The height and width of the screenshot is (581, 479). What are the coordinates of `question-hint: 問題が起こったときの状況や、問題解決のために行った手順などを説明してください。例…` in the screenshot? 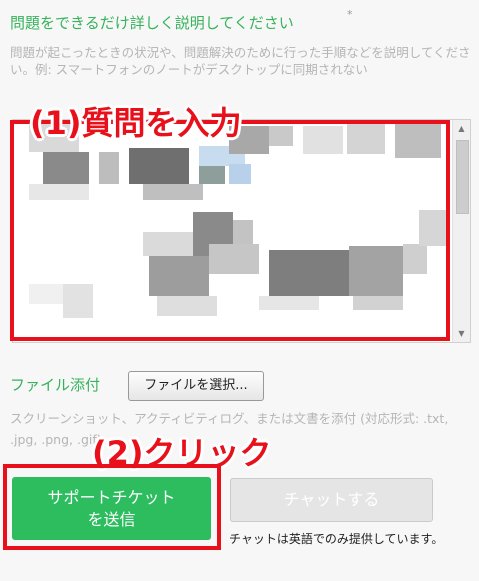 It's located at (240, 61).